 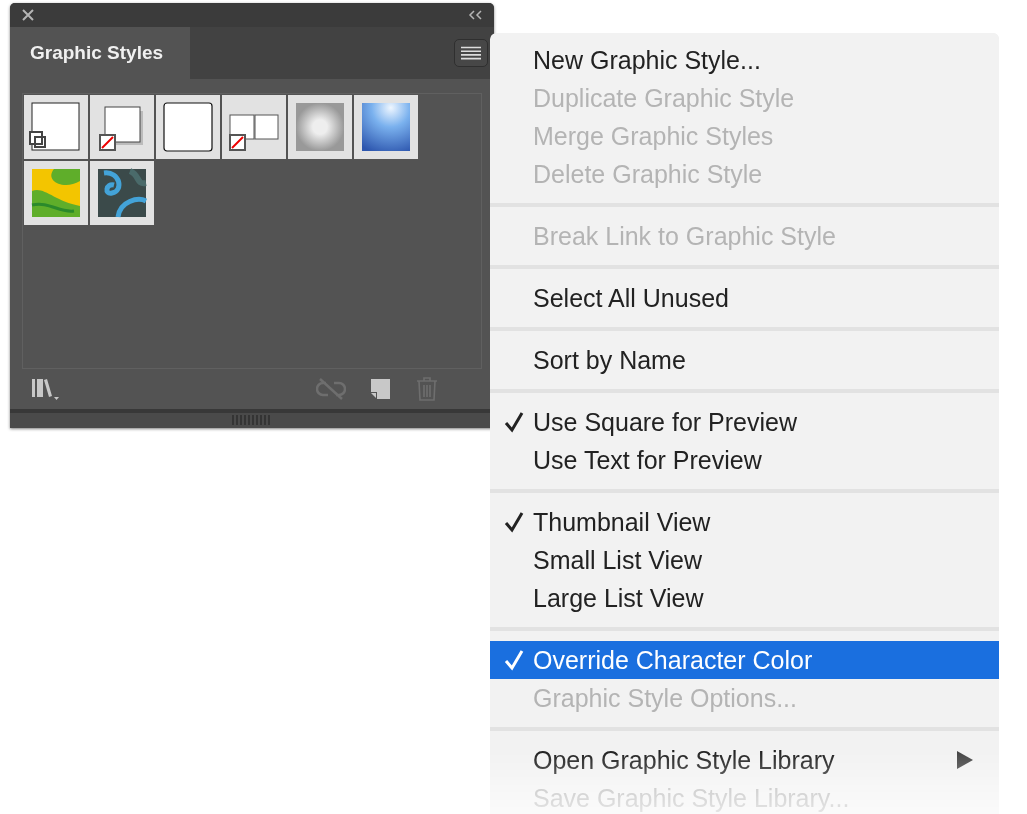 What do you see at coordinates (647, 460) in the screenshot?
I see `menu-item-label: Use Text for Preview` at bounding box center [647, 460].